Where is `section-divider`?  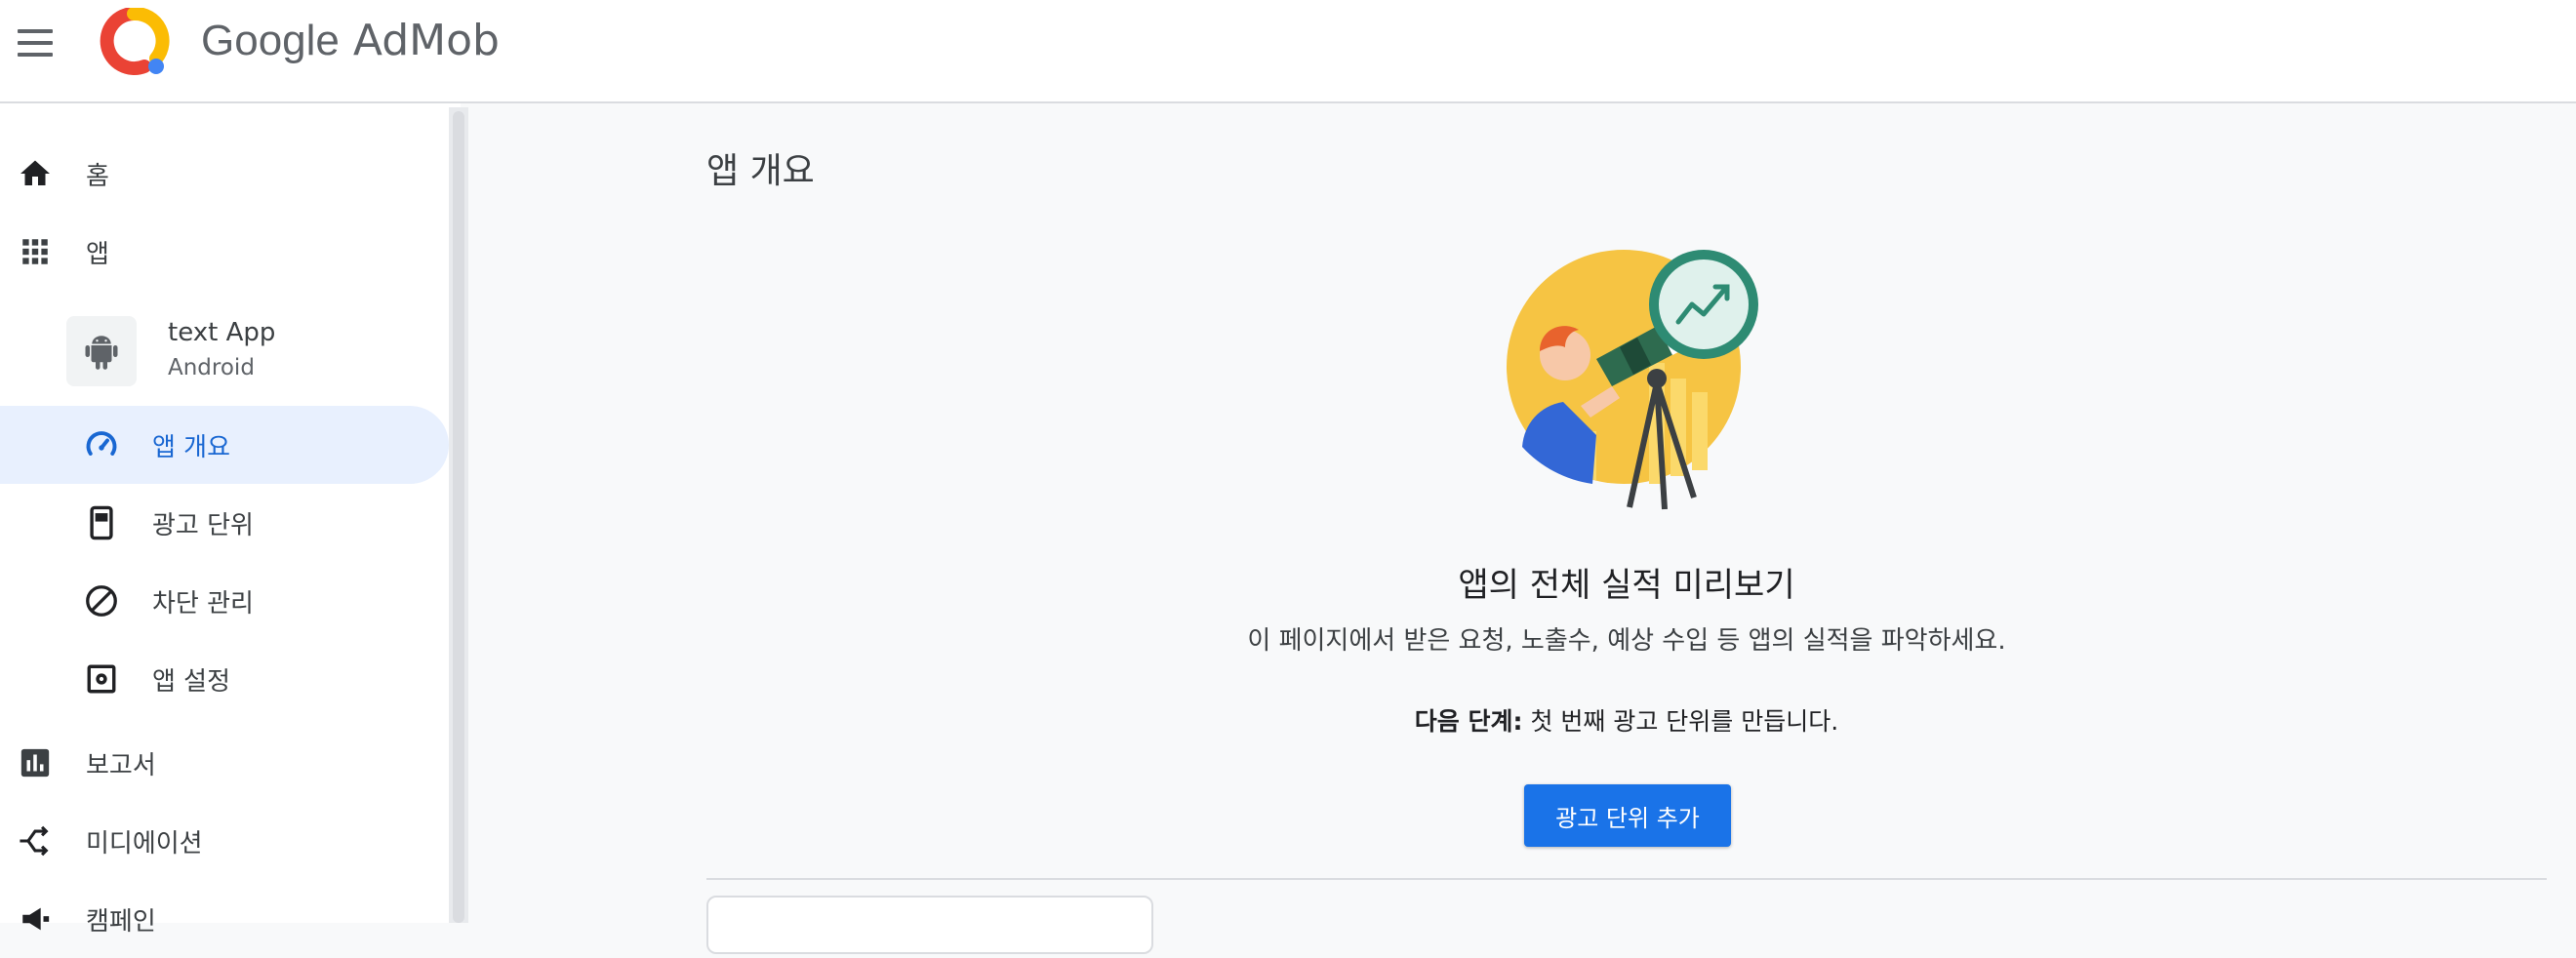
section-divider is located at coordinates (1626, 879).